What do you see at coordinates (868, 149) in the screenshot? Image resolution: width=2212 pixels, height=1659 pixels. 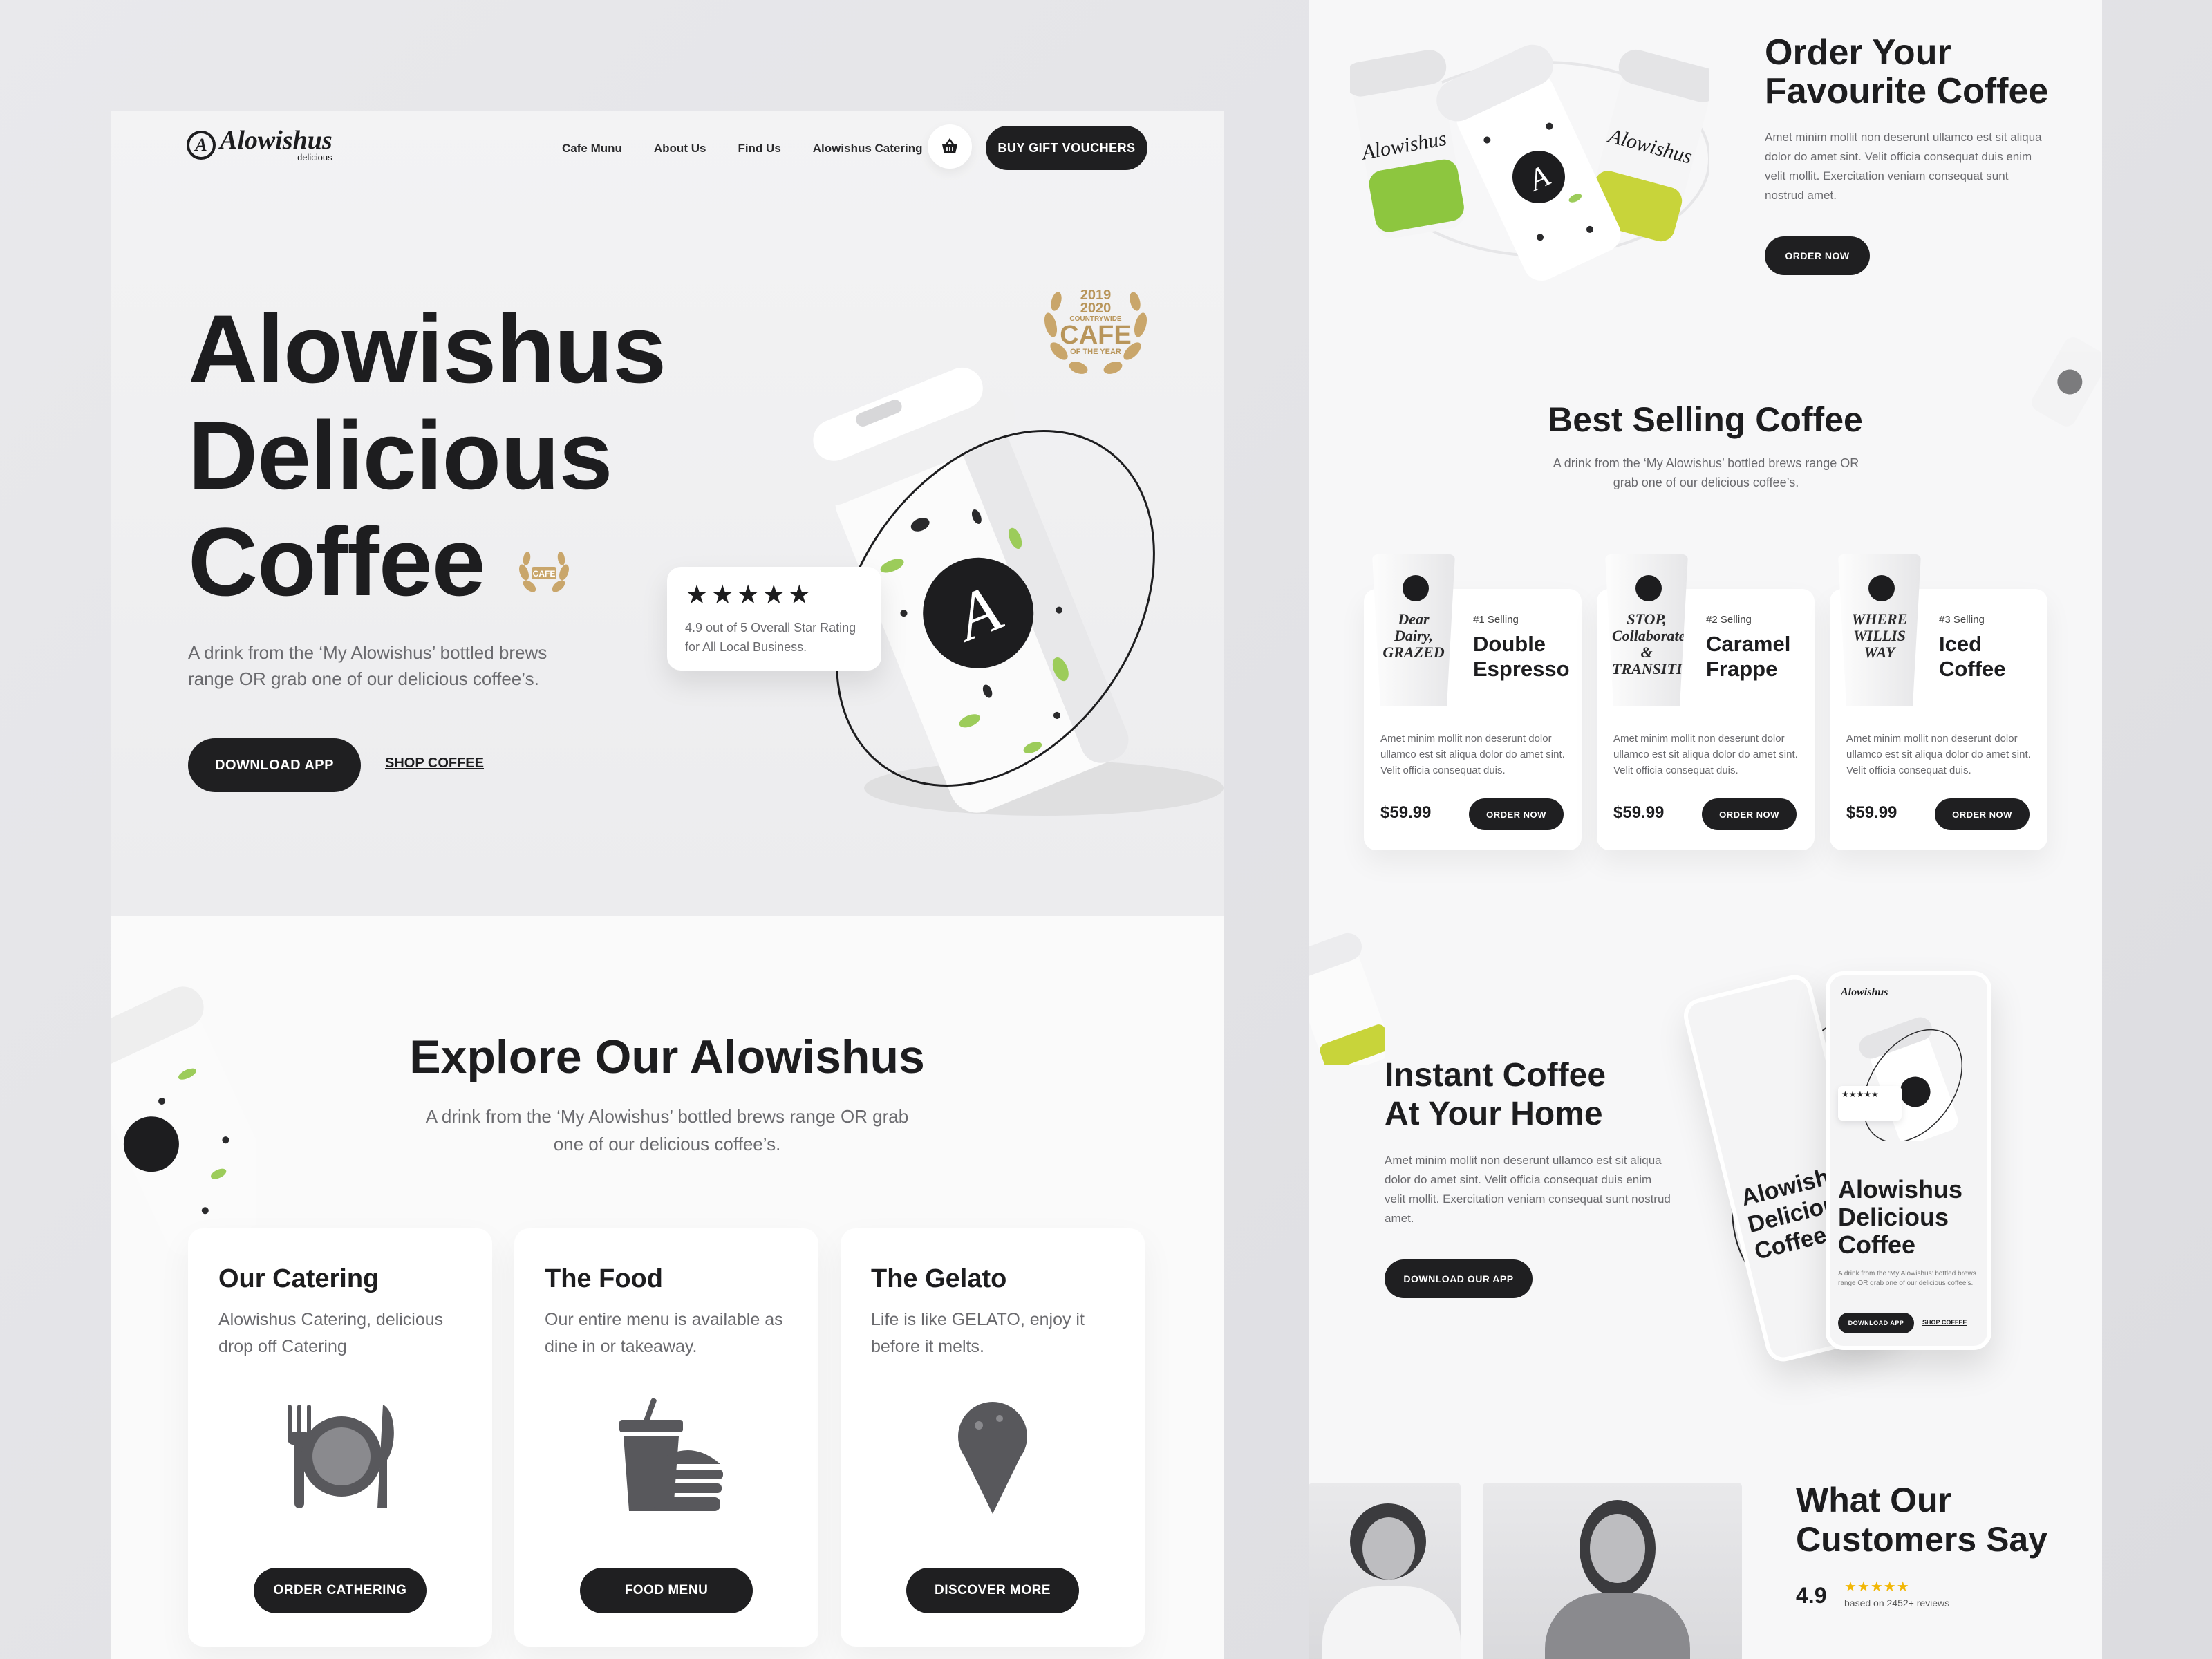 I see `nav-item-catering: Alowishus Catering` at bounding box center [868, 149].